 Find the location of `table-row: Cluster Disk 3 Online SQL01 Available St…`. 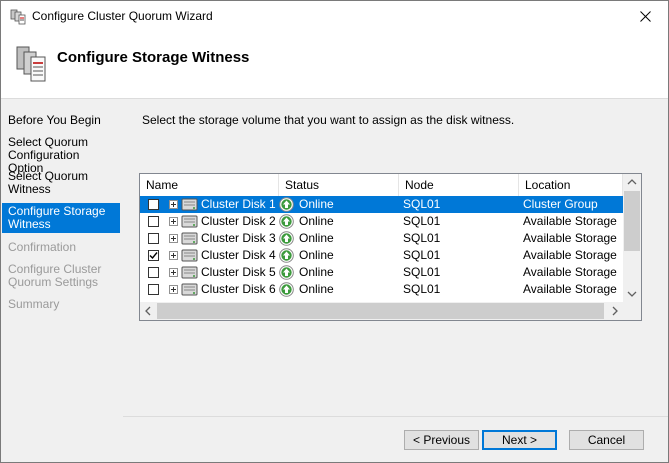

table-row: Cluster Disk 3 Online SQL01 Available St… is located at coordinates (381, 238).